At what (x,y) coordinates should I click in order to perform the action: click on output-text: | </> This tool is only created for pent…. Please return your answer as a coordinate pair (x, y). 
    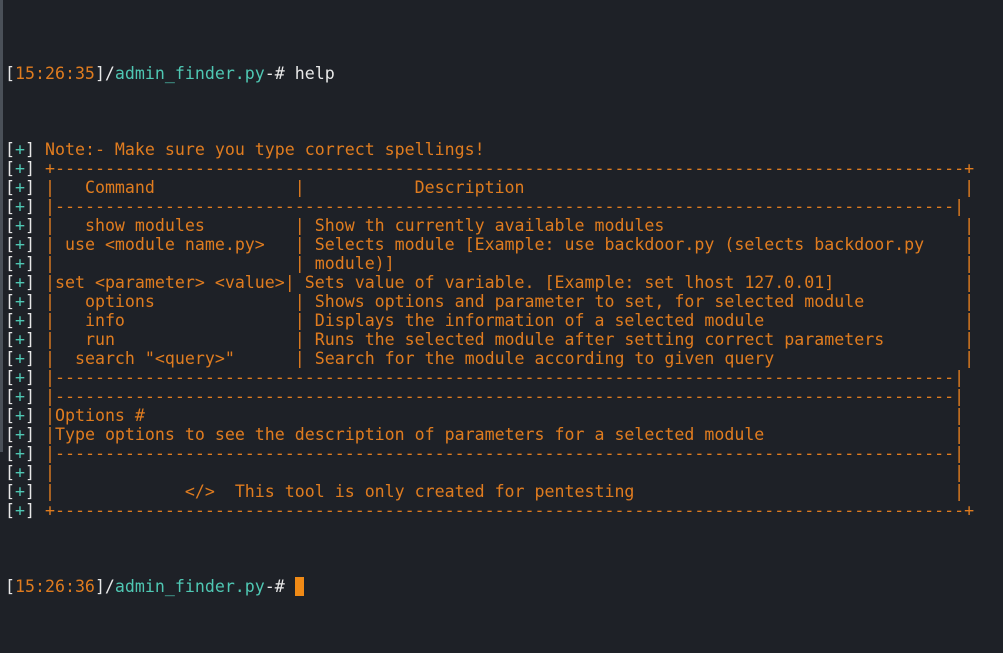
    Looking at the image, I should click on (505, 491).